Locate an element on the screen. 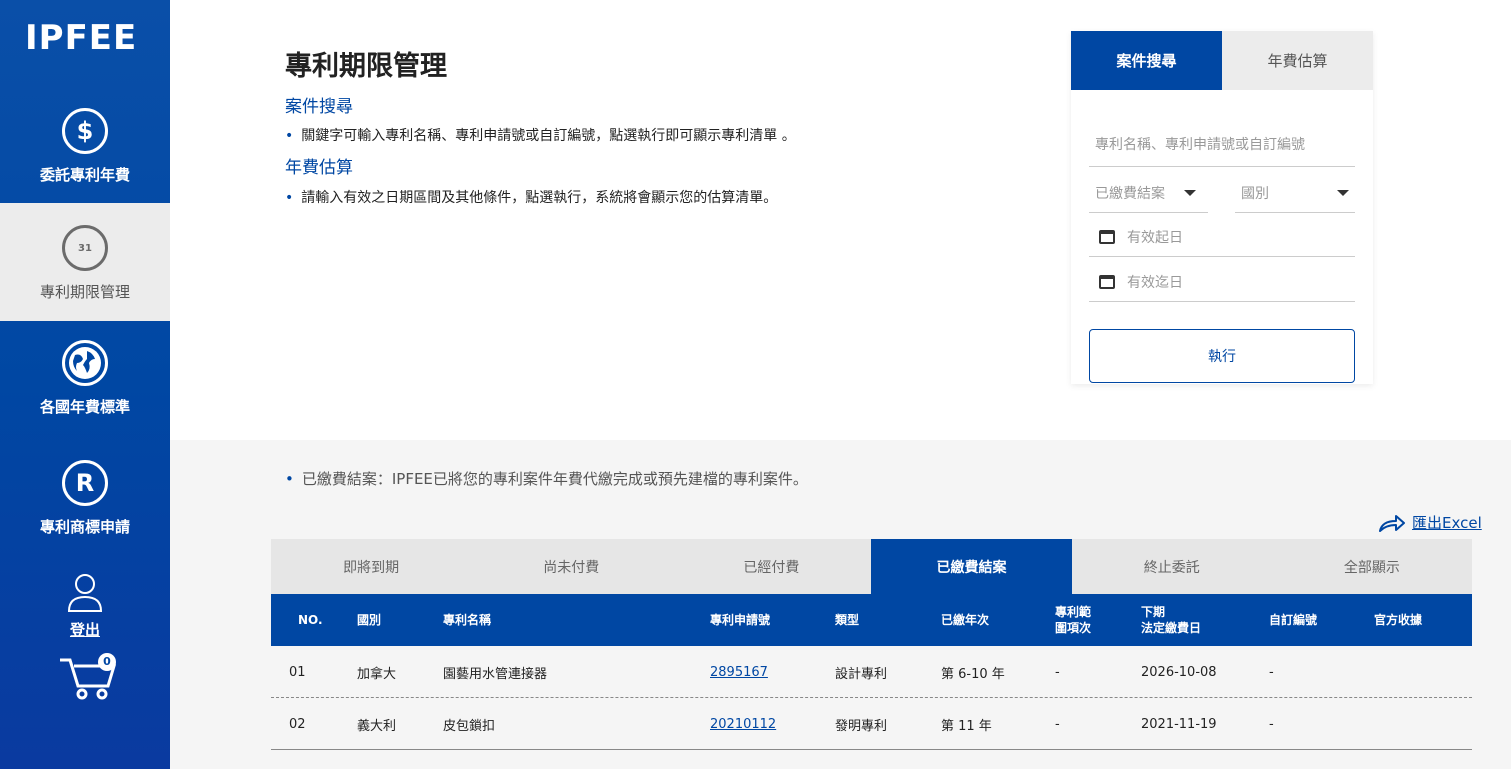  col-custom-no: 自訂編號 is located at coordinates (1293, 620).